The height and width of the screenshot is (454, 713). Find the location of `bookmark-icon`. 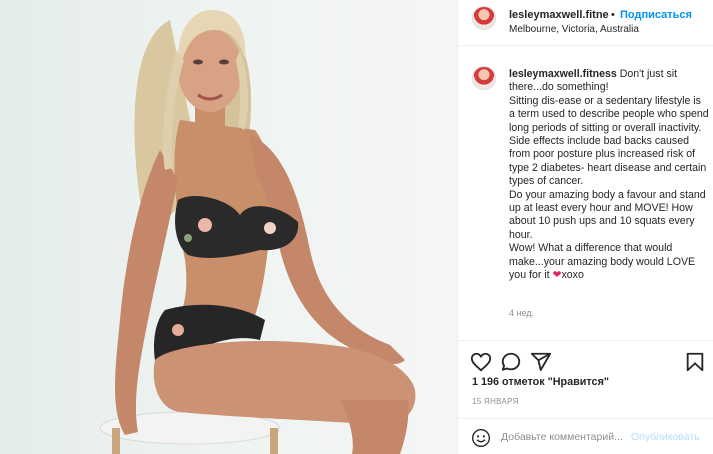

bookmark-icon is located at coordinates (695, 362).